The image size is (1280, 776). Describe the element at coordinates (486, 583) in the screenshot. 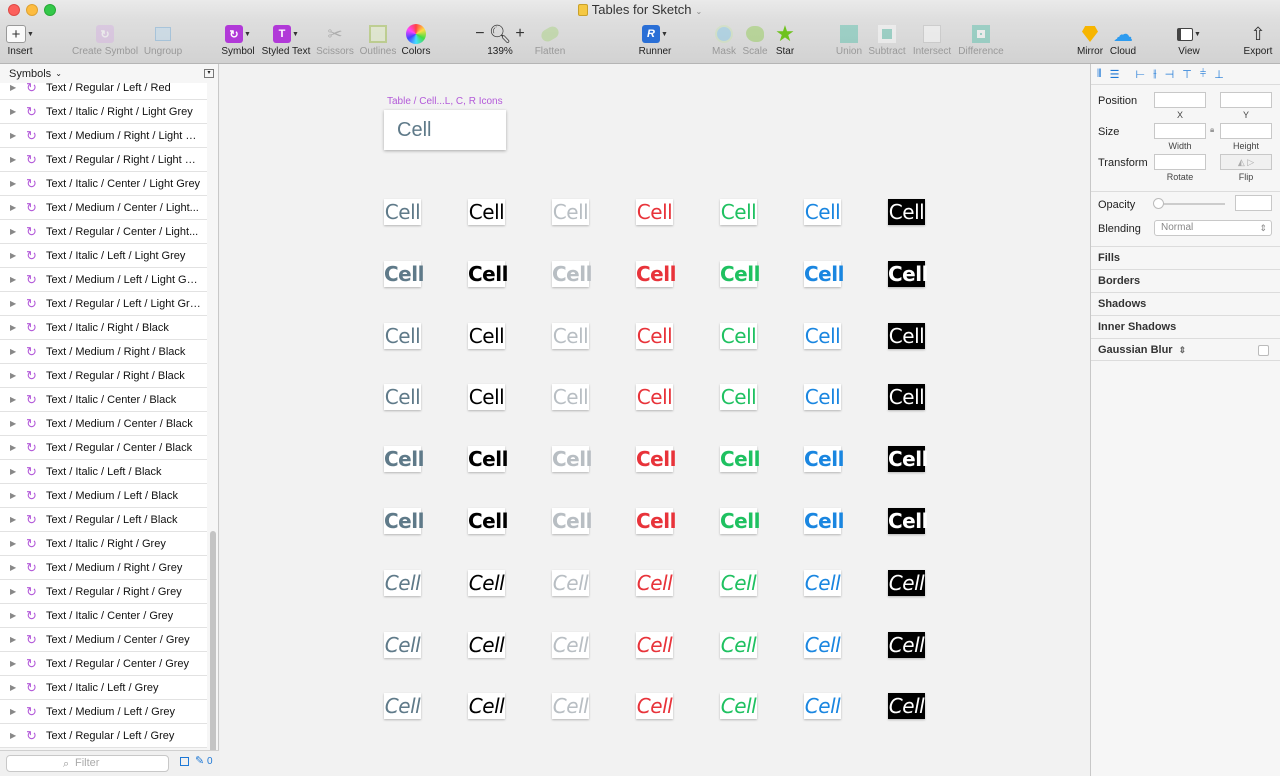

I see `cell-italic-black: Cell` at that location.